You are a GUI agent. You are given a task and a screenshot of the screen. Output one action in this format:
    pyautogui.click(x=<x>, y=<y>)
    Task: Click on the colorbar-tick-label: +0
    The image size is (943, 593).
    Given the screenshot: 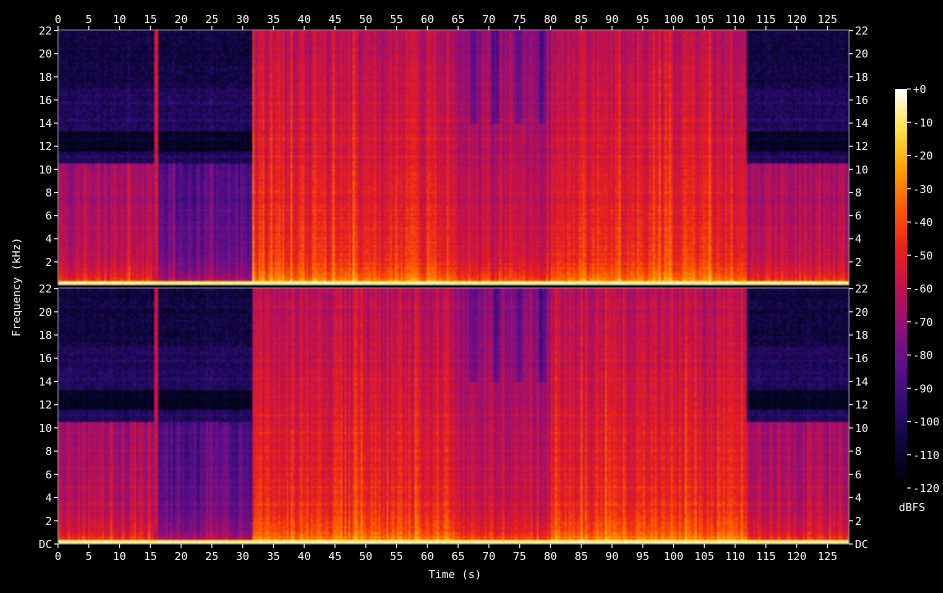 What is the action you would take?
    pyautogui.click(x=919, y=89)
    